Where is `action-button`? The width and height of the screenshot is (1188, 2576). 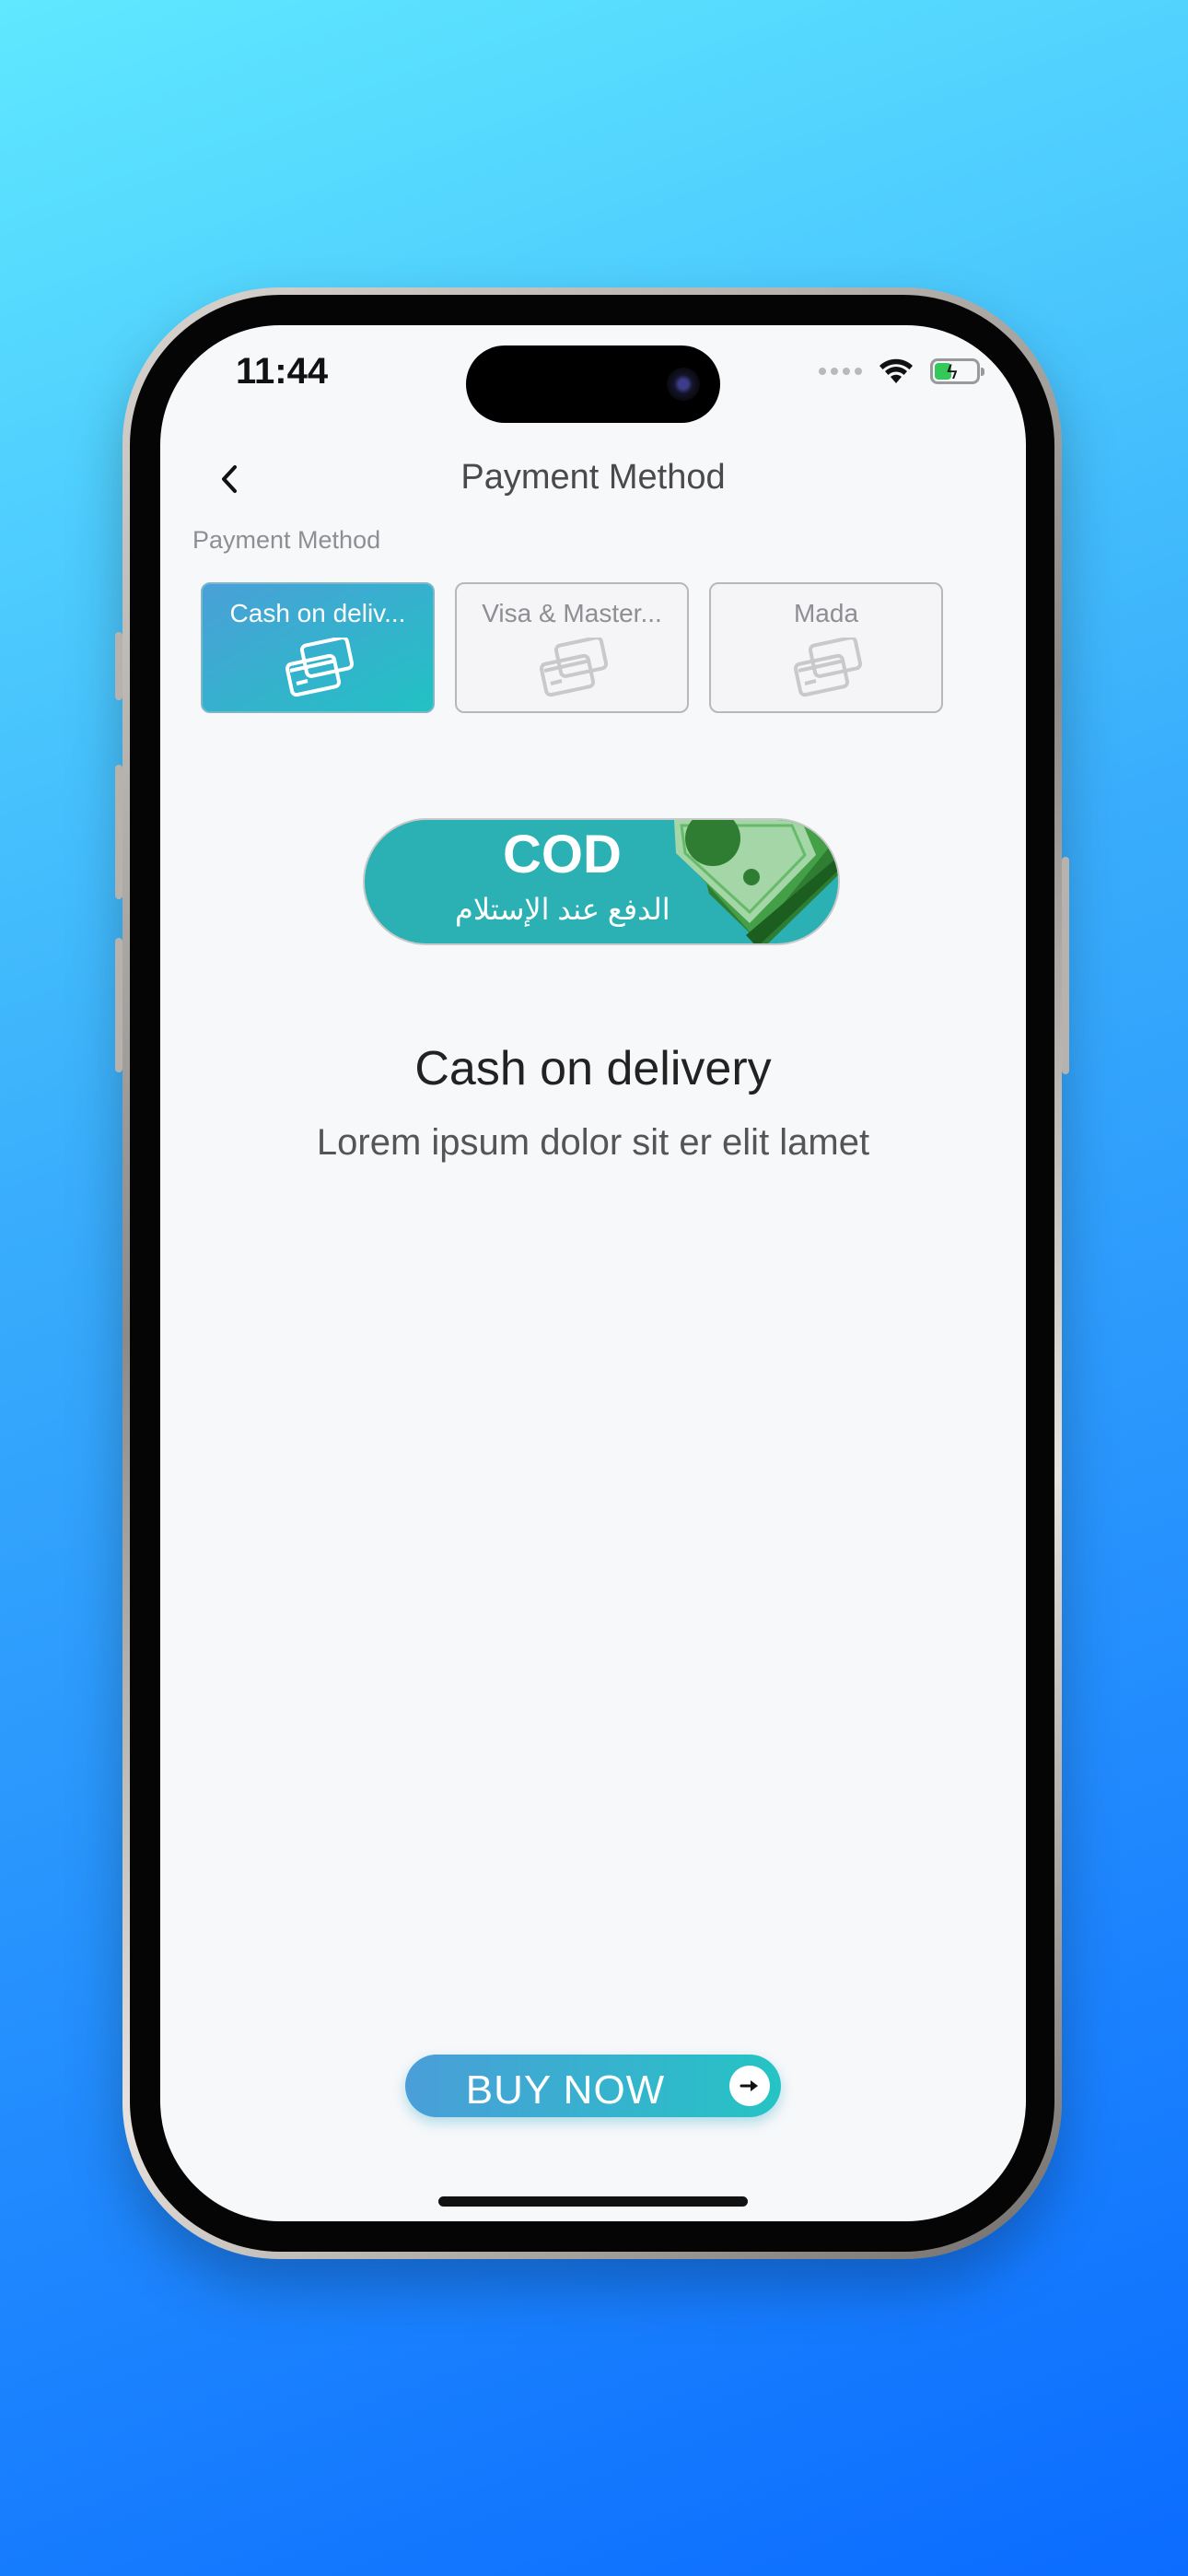 action-button is located at coordinates (119, 666).